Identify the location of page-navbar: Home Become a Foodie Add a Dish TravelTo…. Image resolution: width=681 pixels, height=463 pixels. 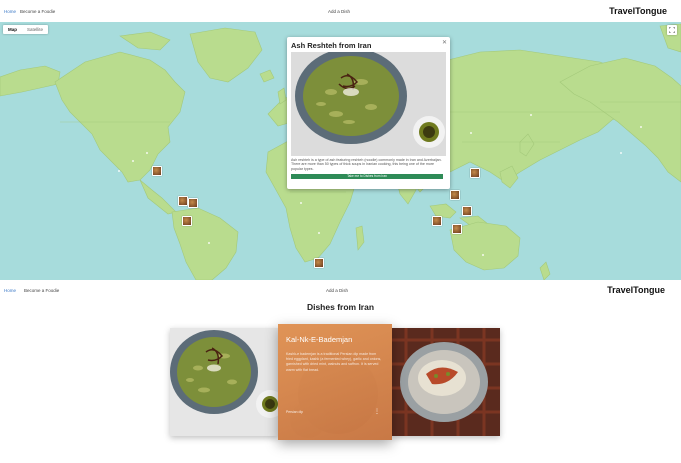
(340, 290).